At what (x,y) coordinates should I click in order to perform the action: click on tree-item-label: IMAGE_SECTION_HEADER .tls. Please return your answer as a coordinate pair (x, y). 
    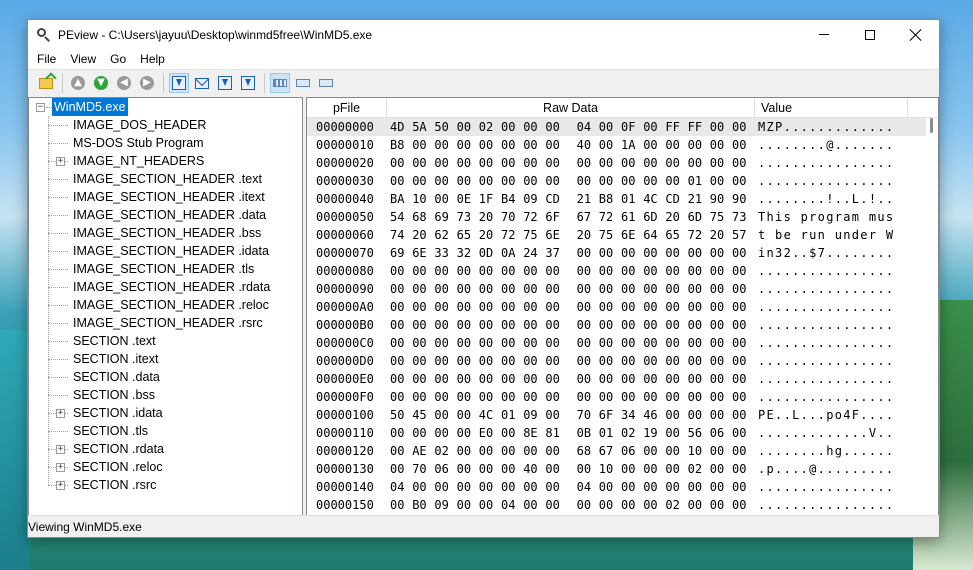
    Looking at the image, I should click on (163, 269).